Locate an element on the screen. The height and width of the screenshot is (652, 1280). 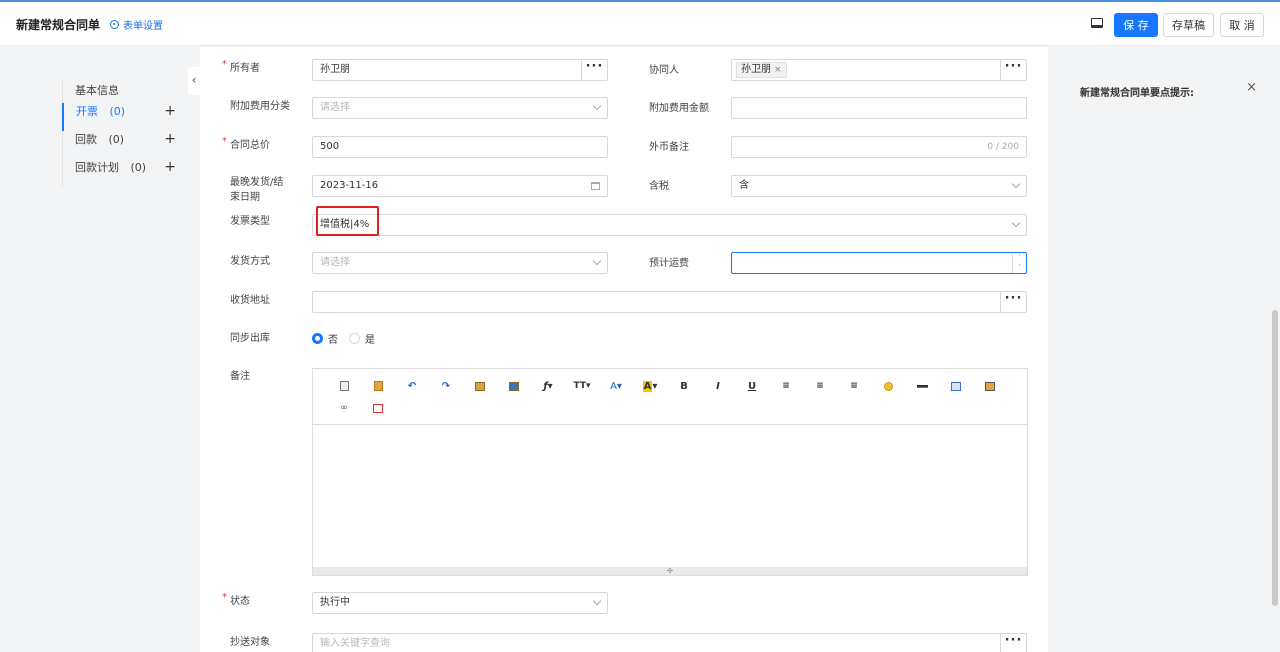
image-icon is located at coordinates (990, 386).